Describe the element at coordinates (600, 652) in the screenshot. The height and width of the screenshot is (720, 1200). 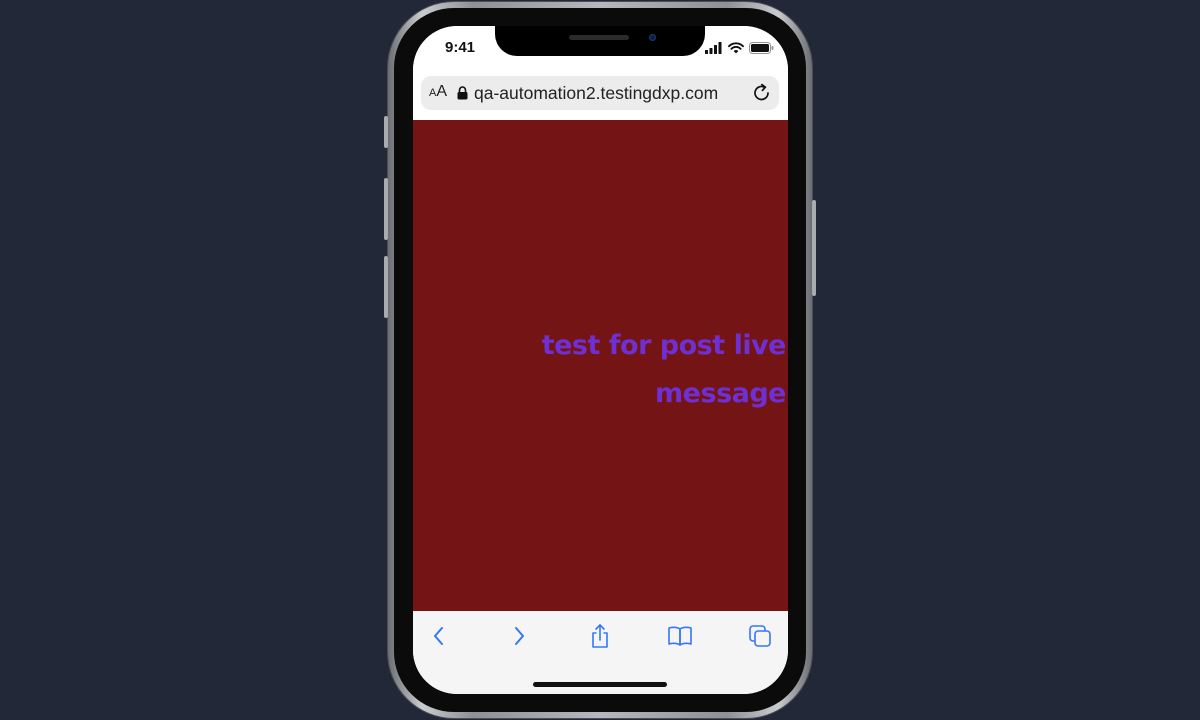
I see `browser-toolbar` at that location.